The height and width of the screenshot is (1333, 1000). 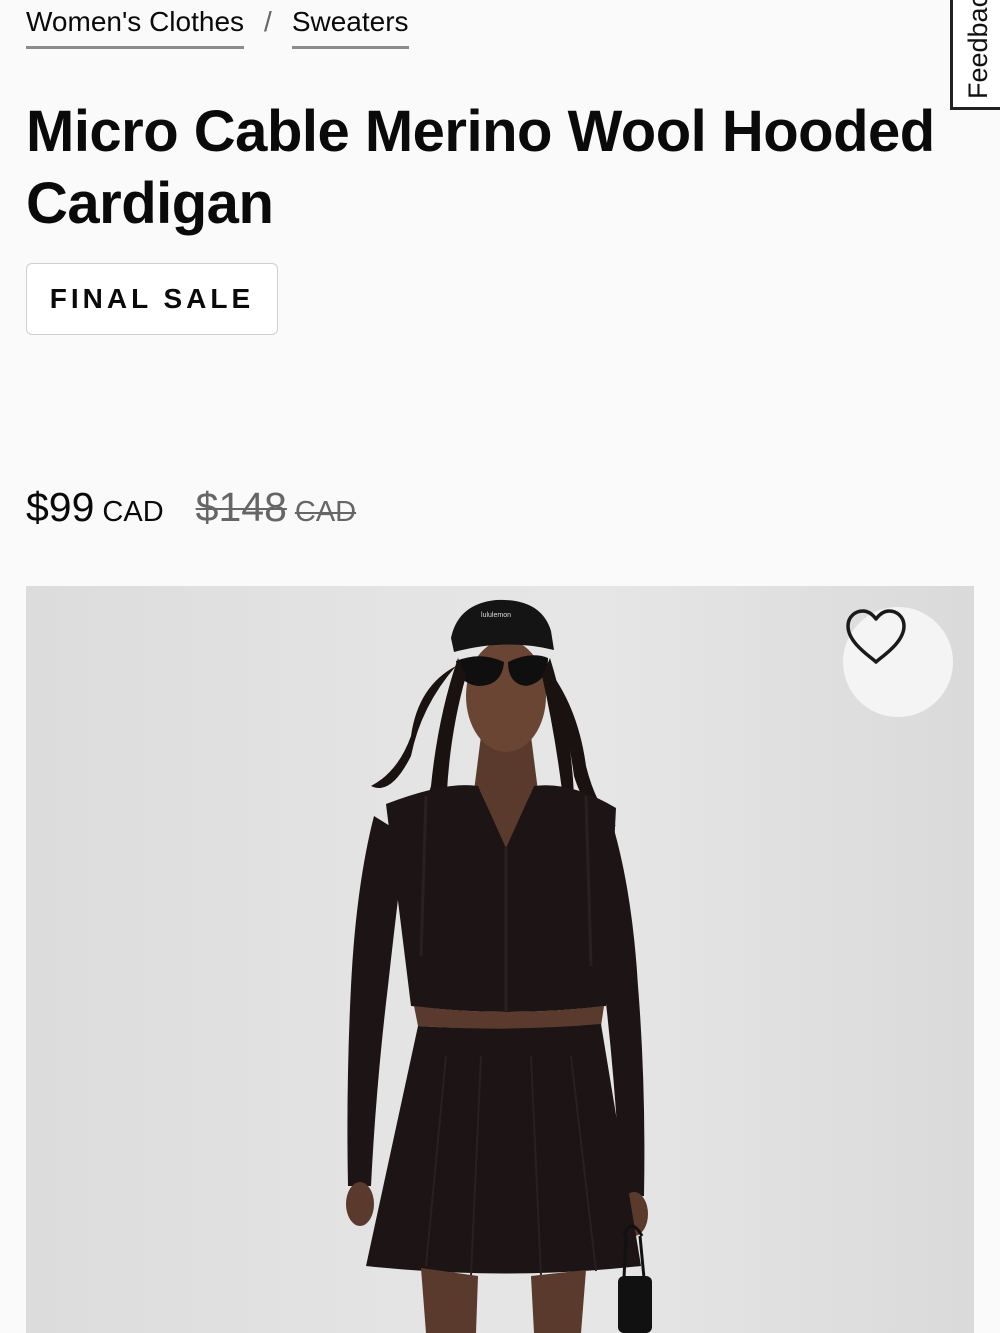 What do you see at coordinates (325, 512) in the screenshot?
I see `original-price-currency: CAD` at bounding box center [325, 512].